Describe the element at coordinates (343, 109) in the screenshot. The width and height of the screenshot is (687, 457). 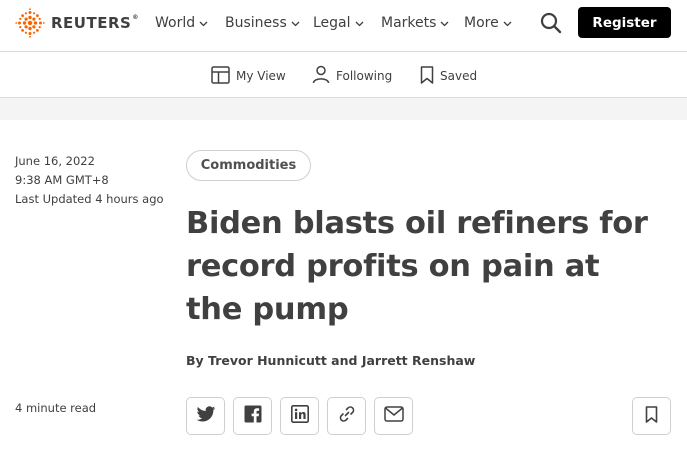
I see `section-divider` at that location.